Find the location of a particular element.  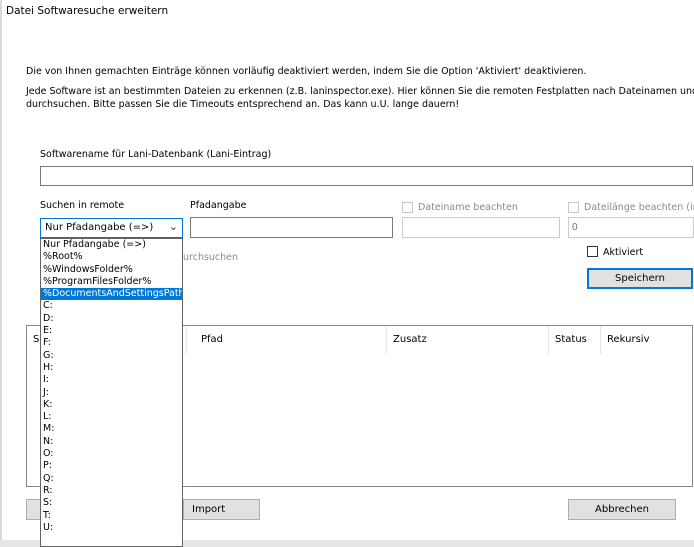

dateiname-label: Dateiname beachten is located at coordinates (468, 207).